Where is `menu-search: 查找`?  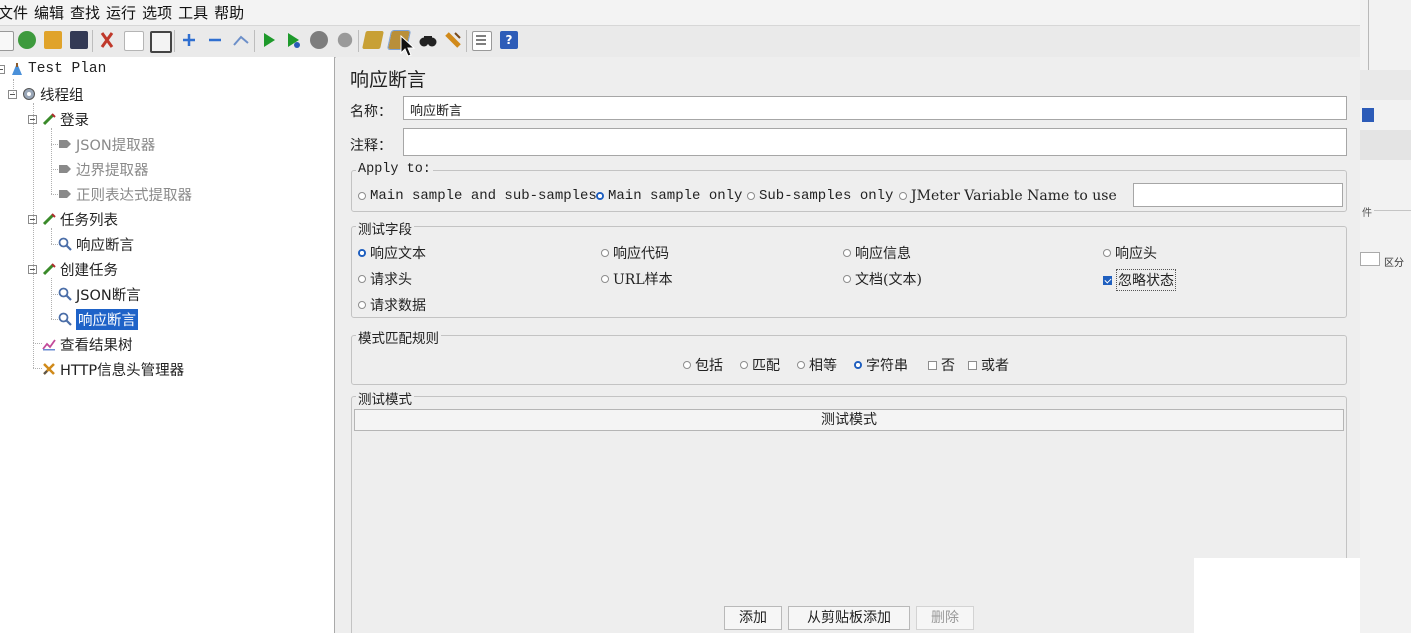 menu-search: 查找 is located at coordinates (88, 12).